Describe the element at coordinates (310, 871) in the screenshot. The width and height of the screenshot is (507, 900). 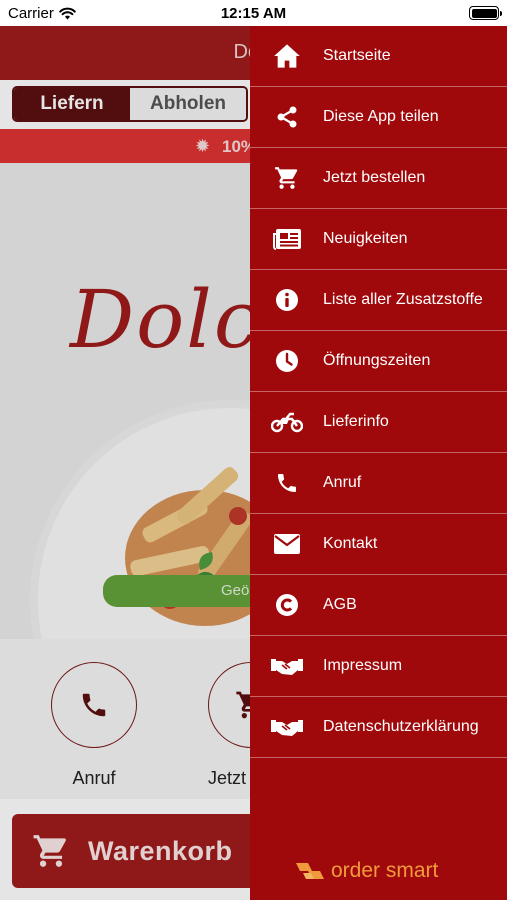
I see `order-smart-logo-icon` at that location.